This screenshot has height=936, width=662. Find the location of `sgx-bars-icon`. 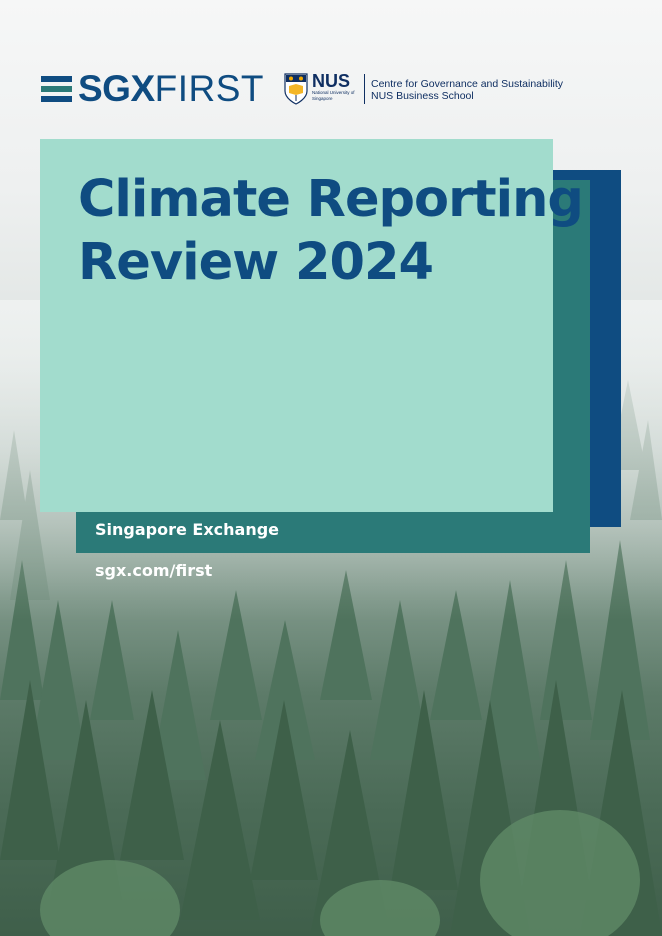

sgx-bars-icon is located at coordinates (56, 89).